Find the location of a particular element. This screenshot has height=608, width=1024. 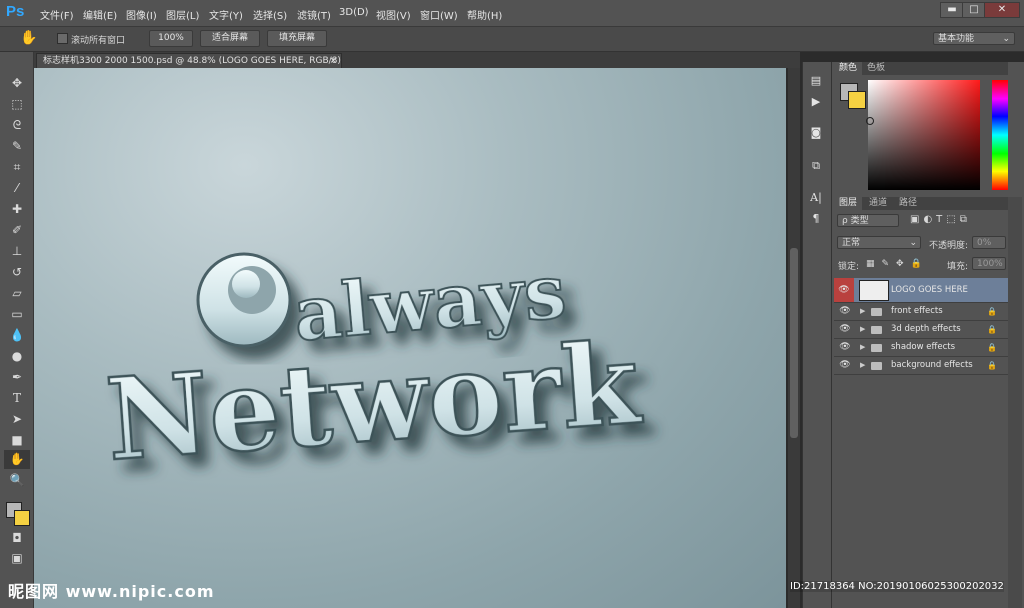

pen-tool-icon: ✒ is located at coordinates (17, 377).